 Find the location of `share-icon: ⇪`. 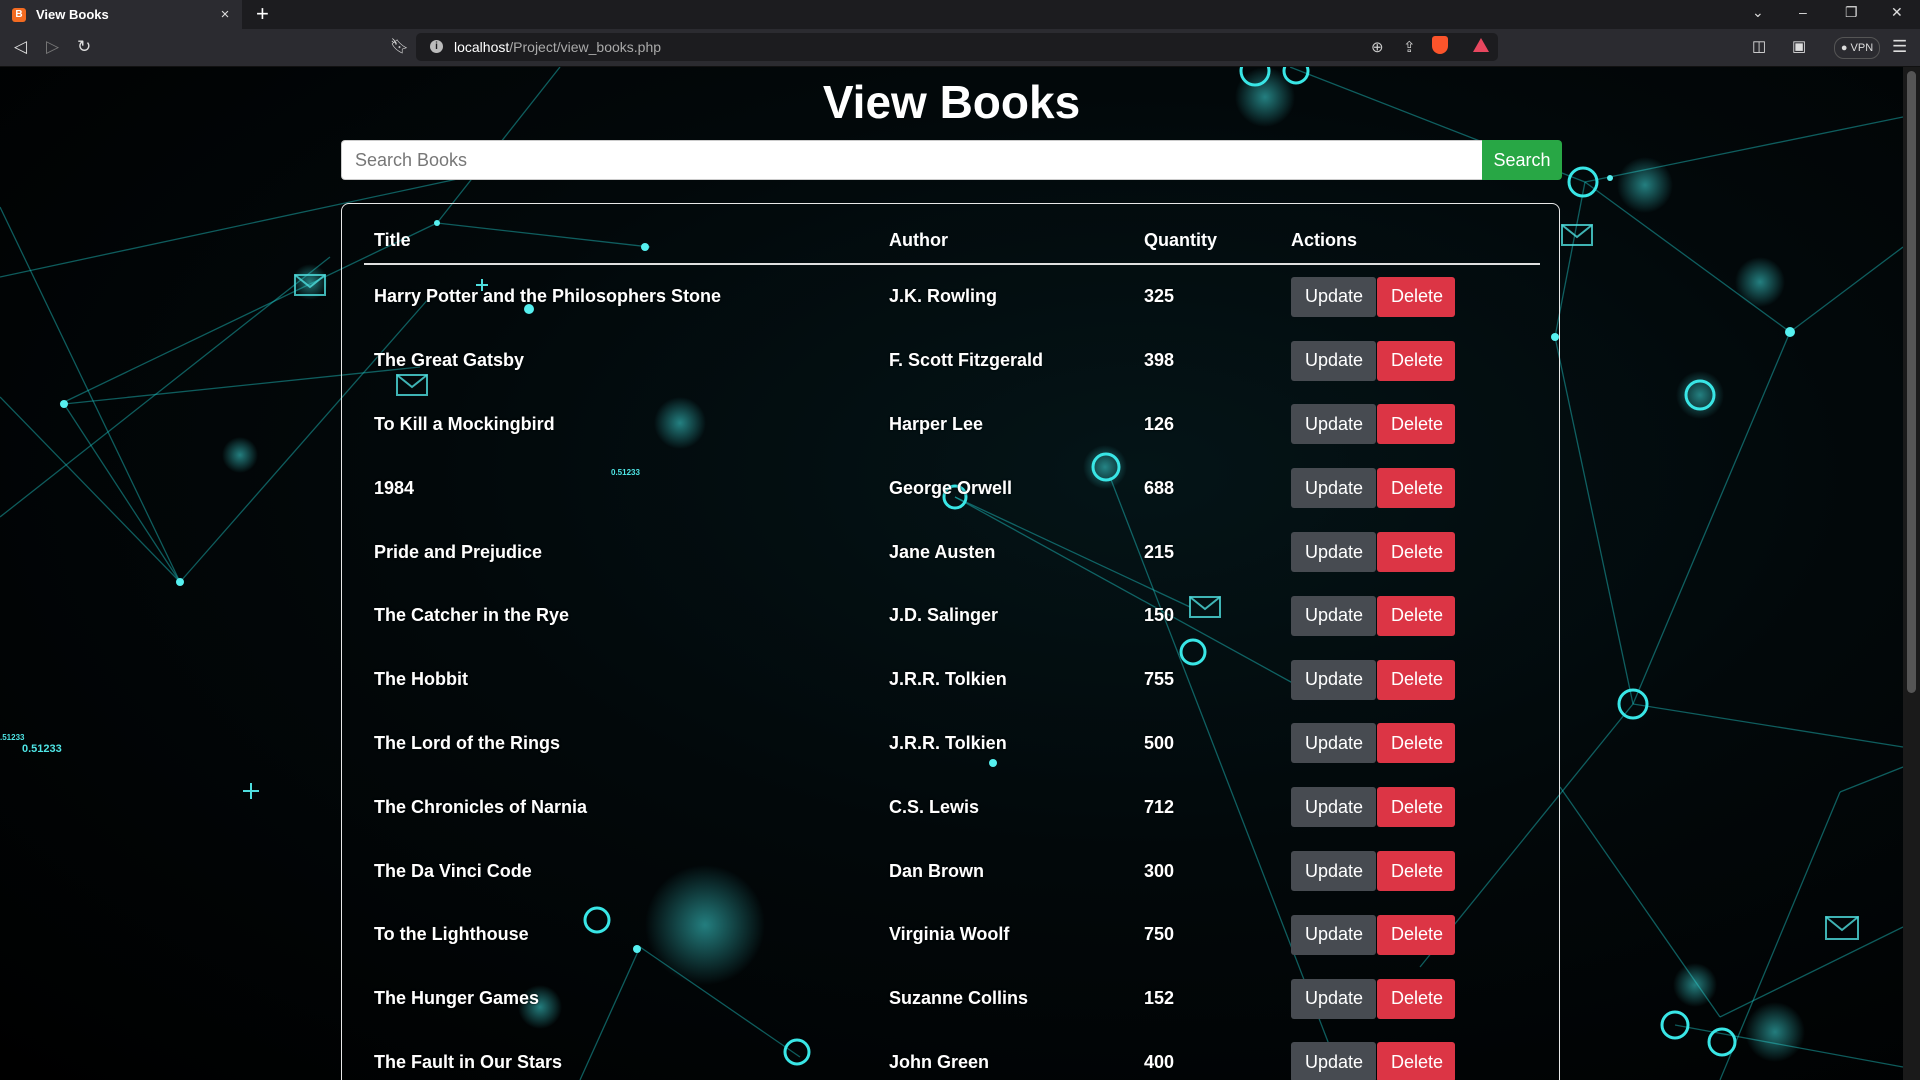

share-icon: ⇪ is located at coordinates (1409, 47).